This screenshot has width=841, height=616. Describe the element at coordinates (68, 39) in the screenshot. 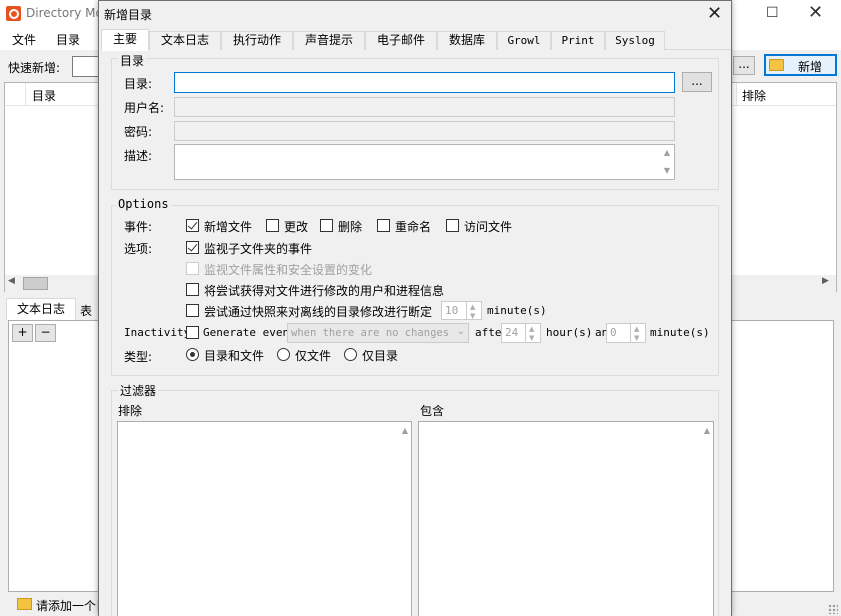

I see `menu-directory: 目录` at that location.